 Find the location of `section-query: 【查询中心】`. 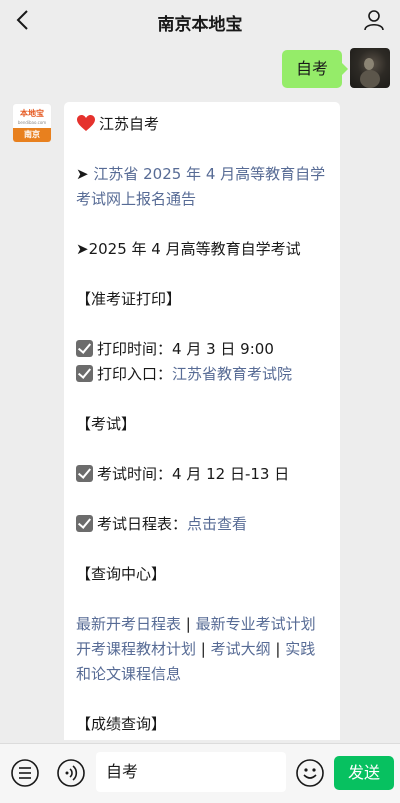

section-query: 【查询中心】 is located at coordinates (121, 574).